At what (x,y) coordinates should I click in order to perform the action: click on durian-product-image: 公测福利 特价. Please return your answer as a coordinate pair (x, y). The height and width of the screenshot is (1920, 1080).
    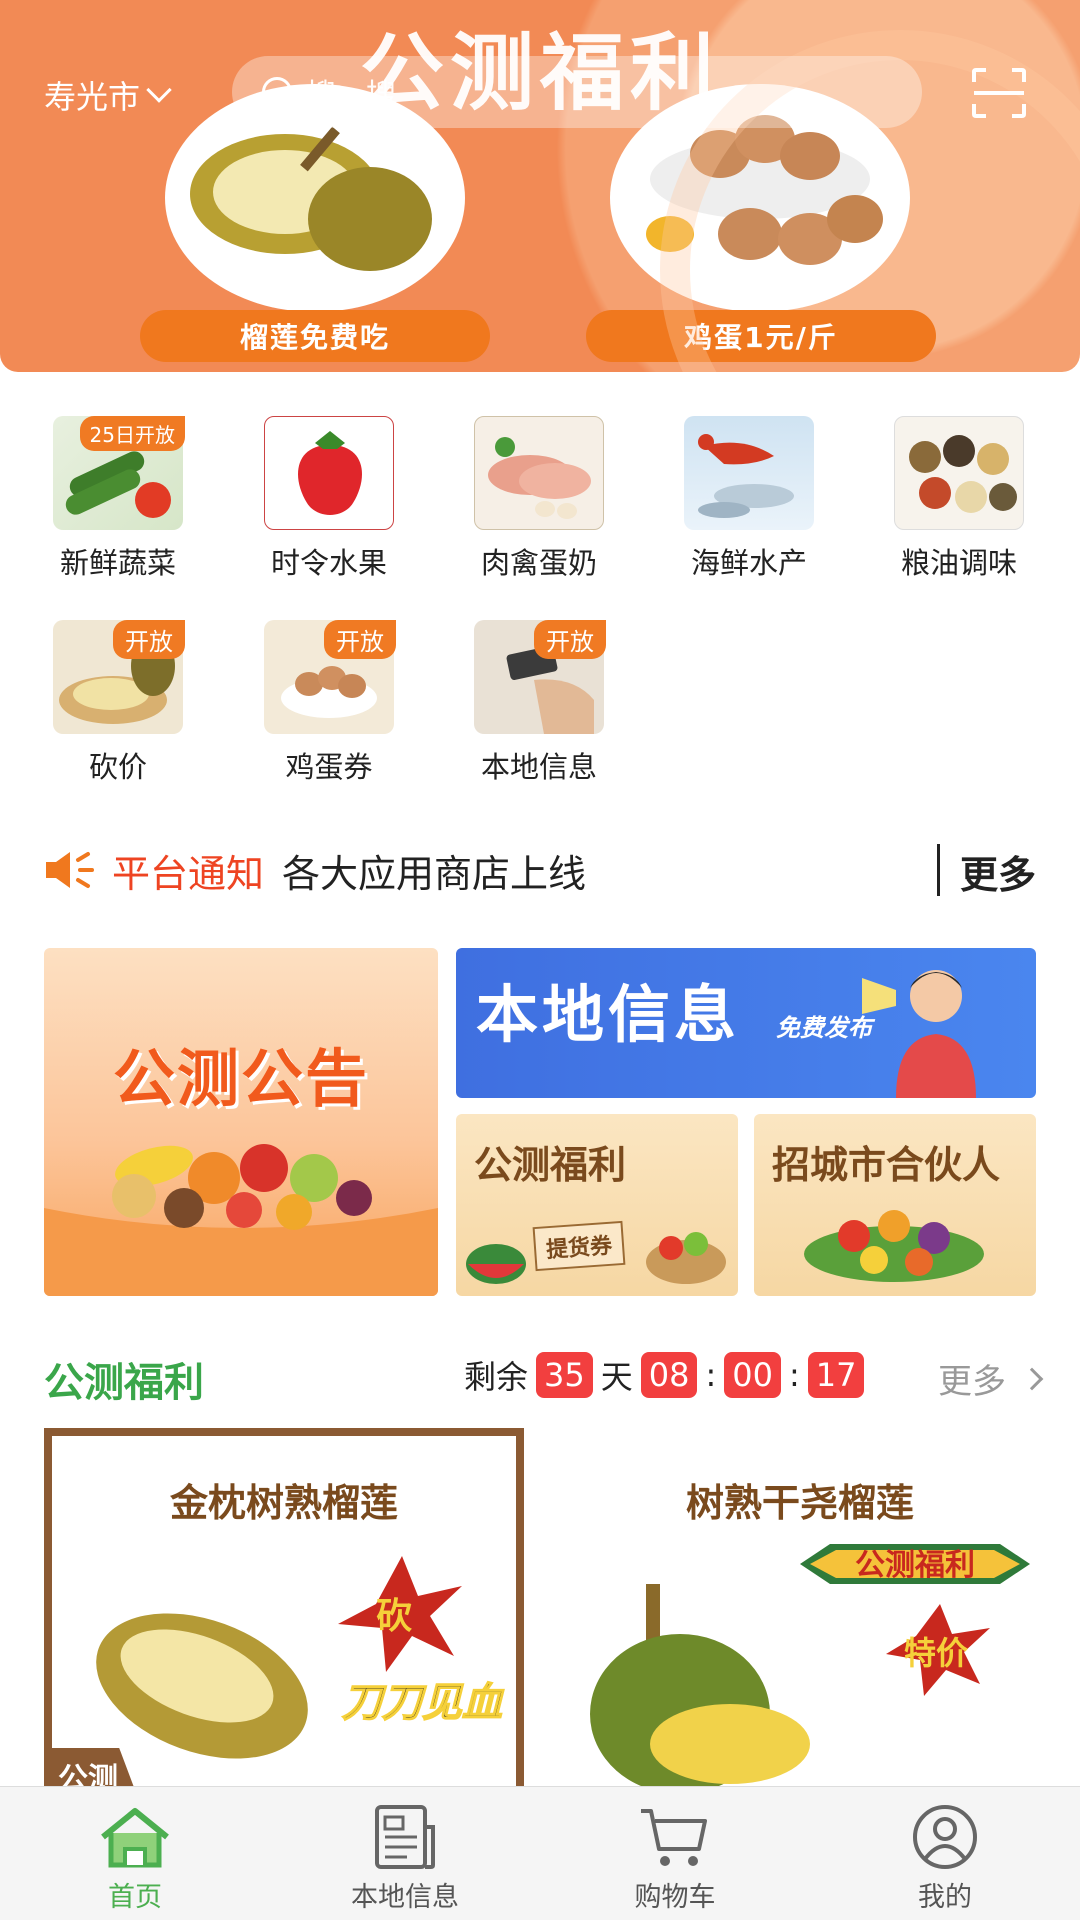
    Looking at the image, I should click on (810, 1669).